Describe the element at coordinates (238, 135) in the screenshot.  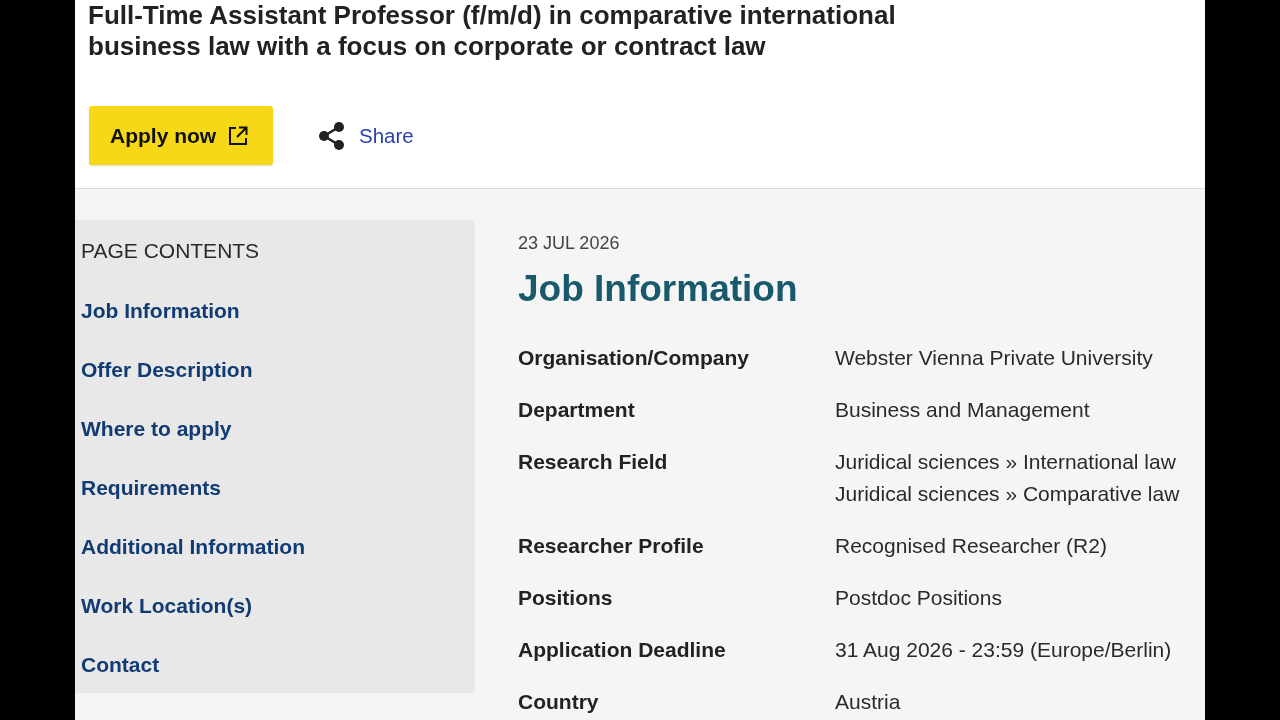
I see `external-link-icon` at that location.